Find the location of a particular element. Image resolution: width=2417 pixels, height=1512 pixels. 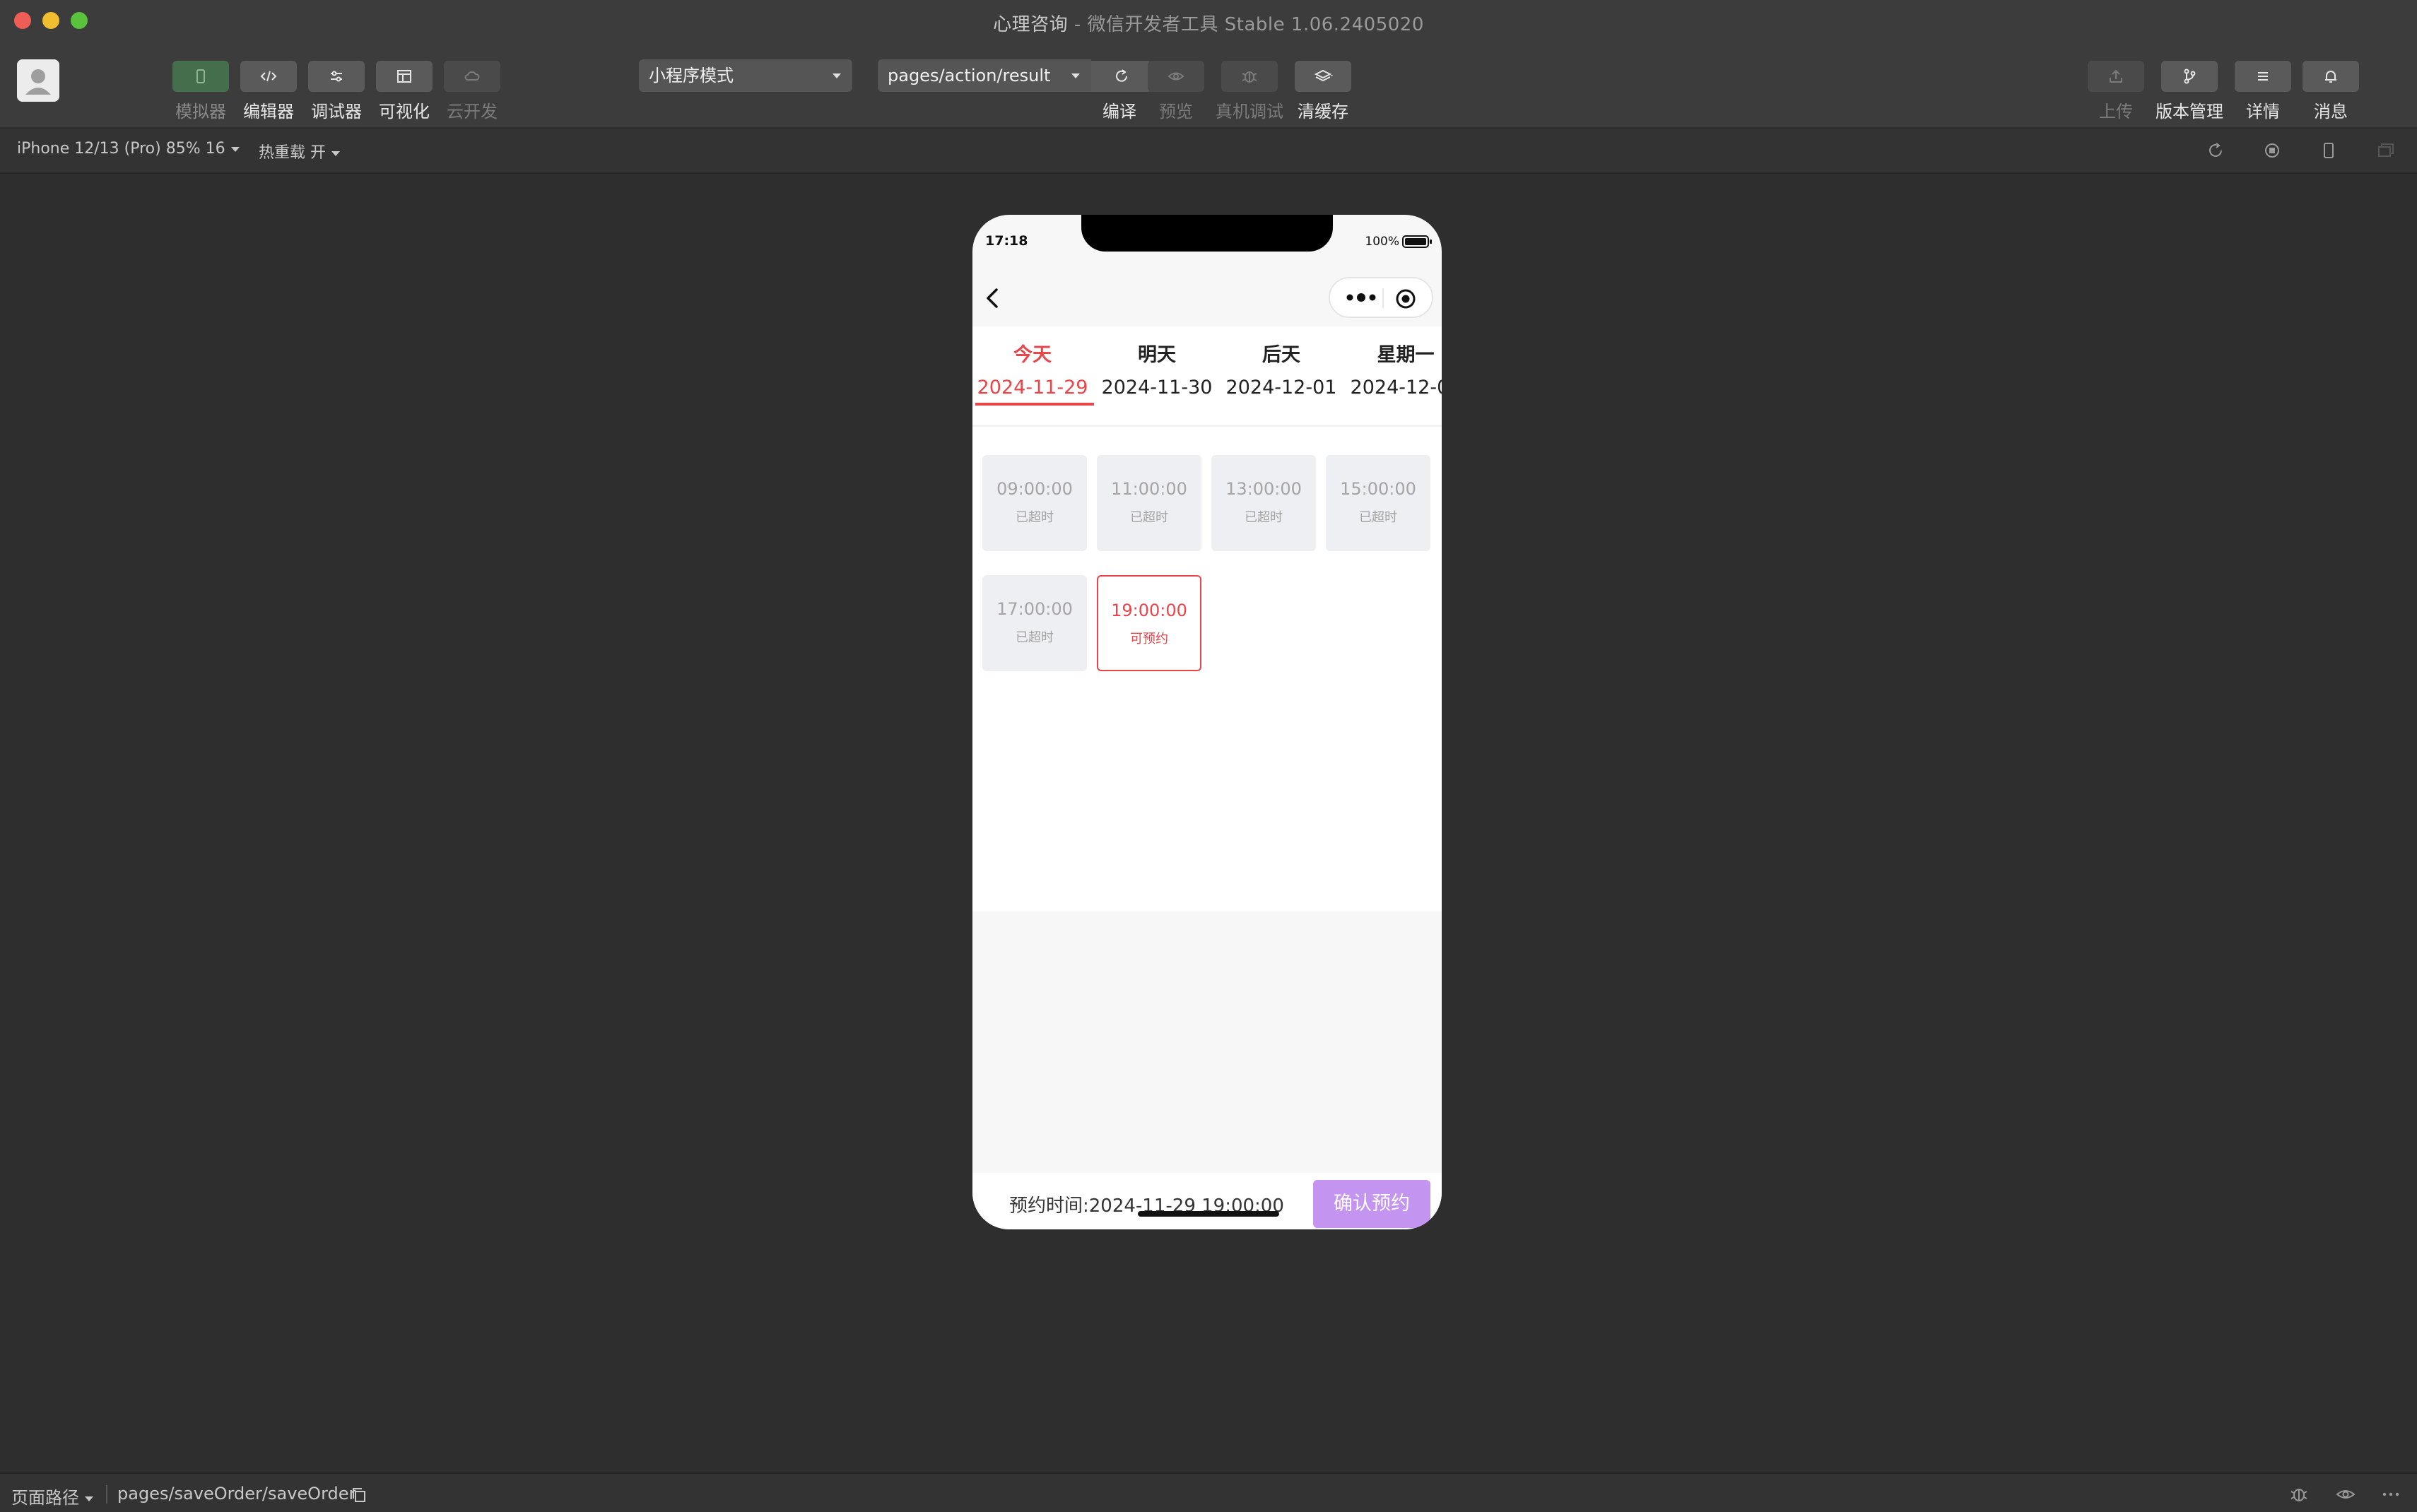

miniprogram-capsule is located at coordinates (1381, 298).